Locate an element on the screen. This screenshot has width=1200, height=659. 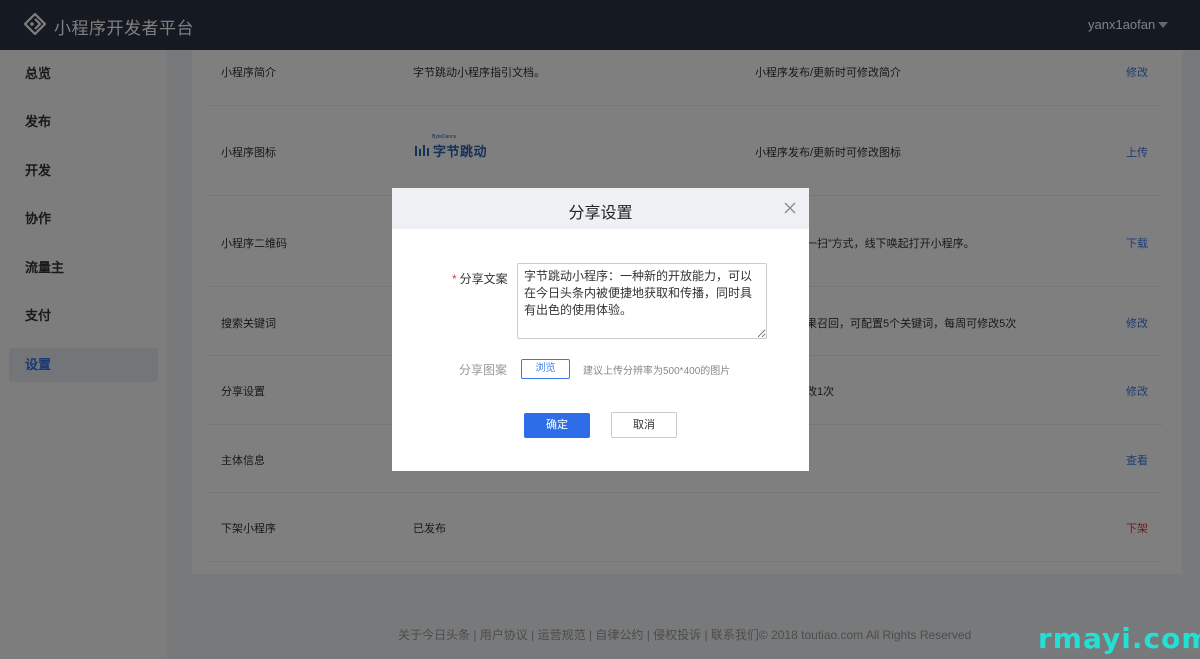
share-text-label: * 分享文案 is located at coordinates (480, 278).